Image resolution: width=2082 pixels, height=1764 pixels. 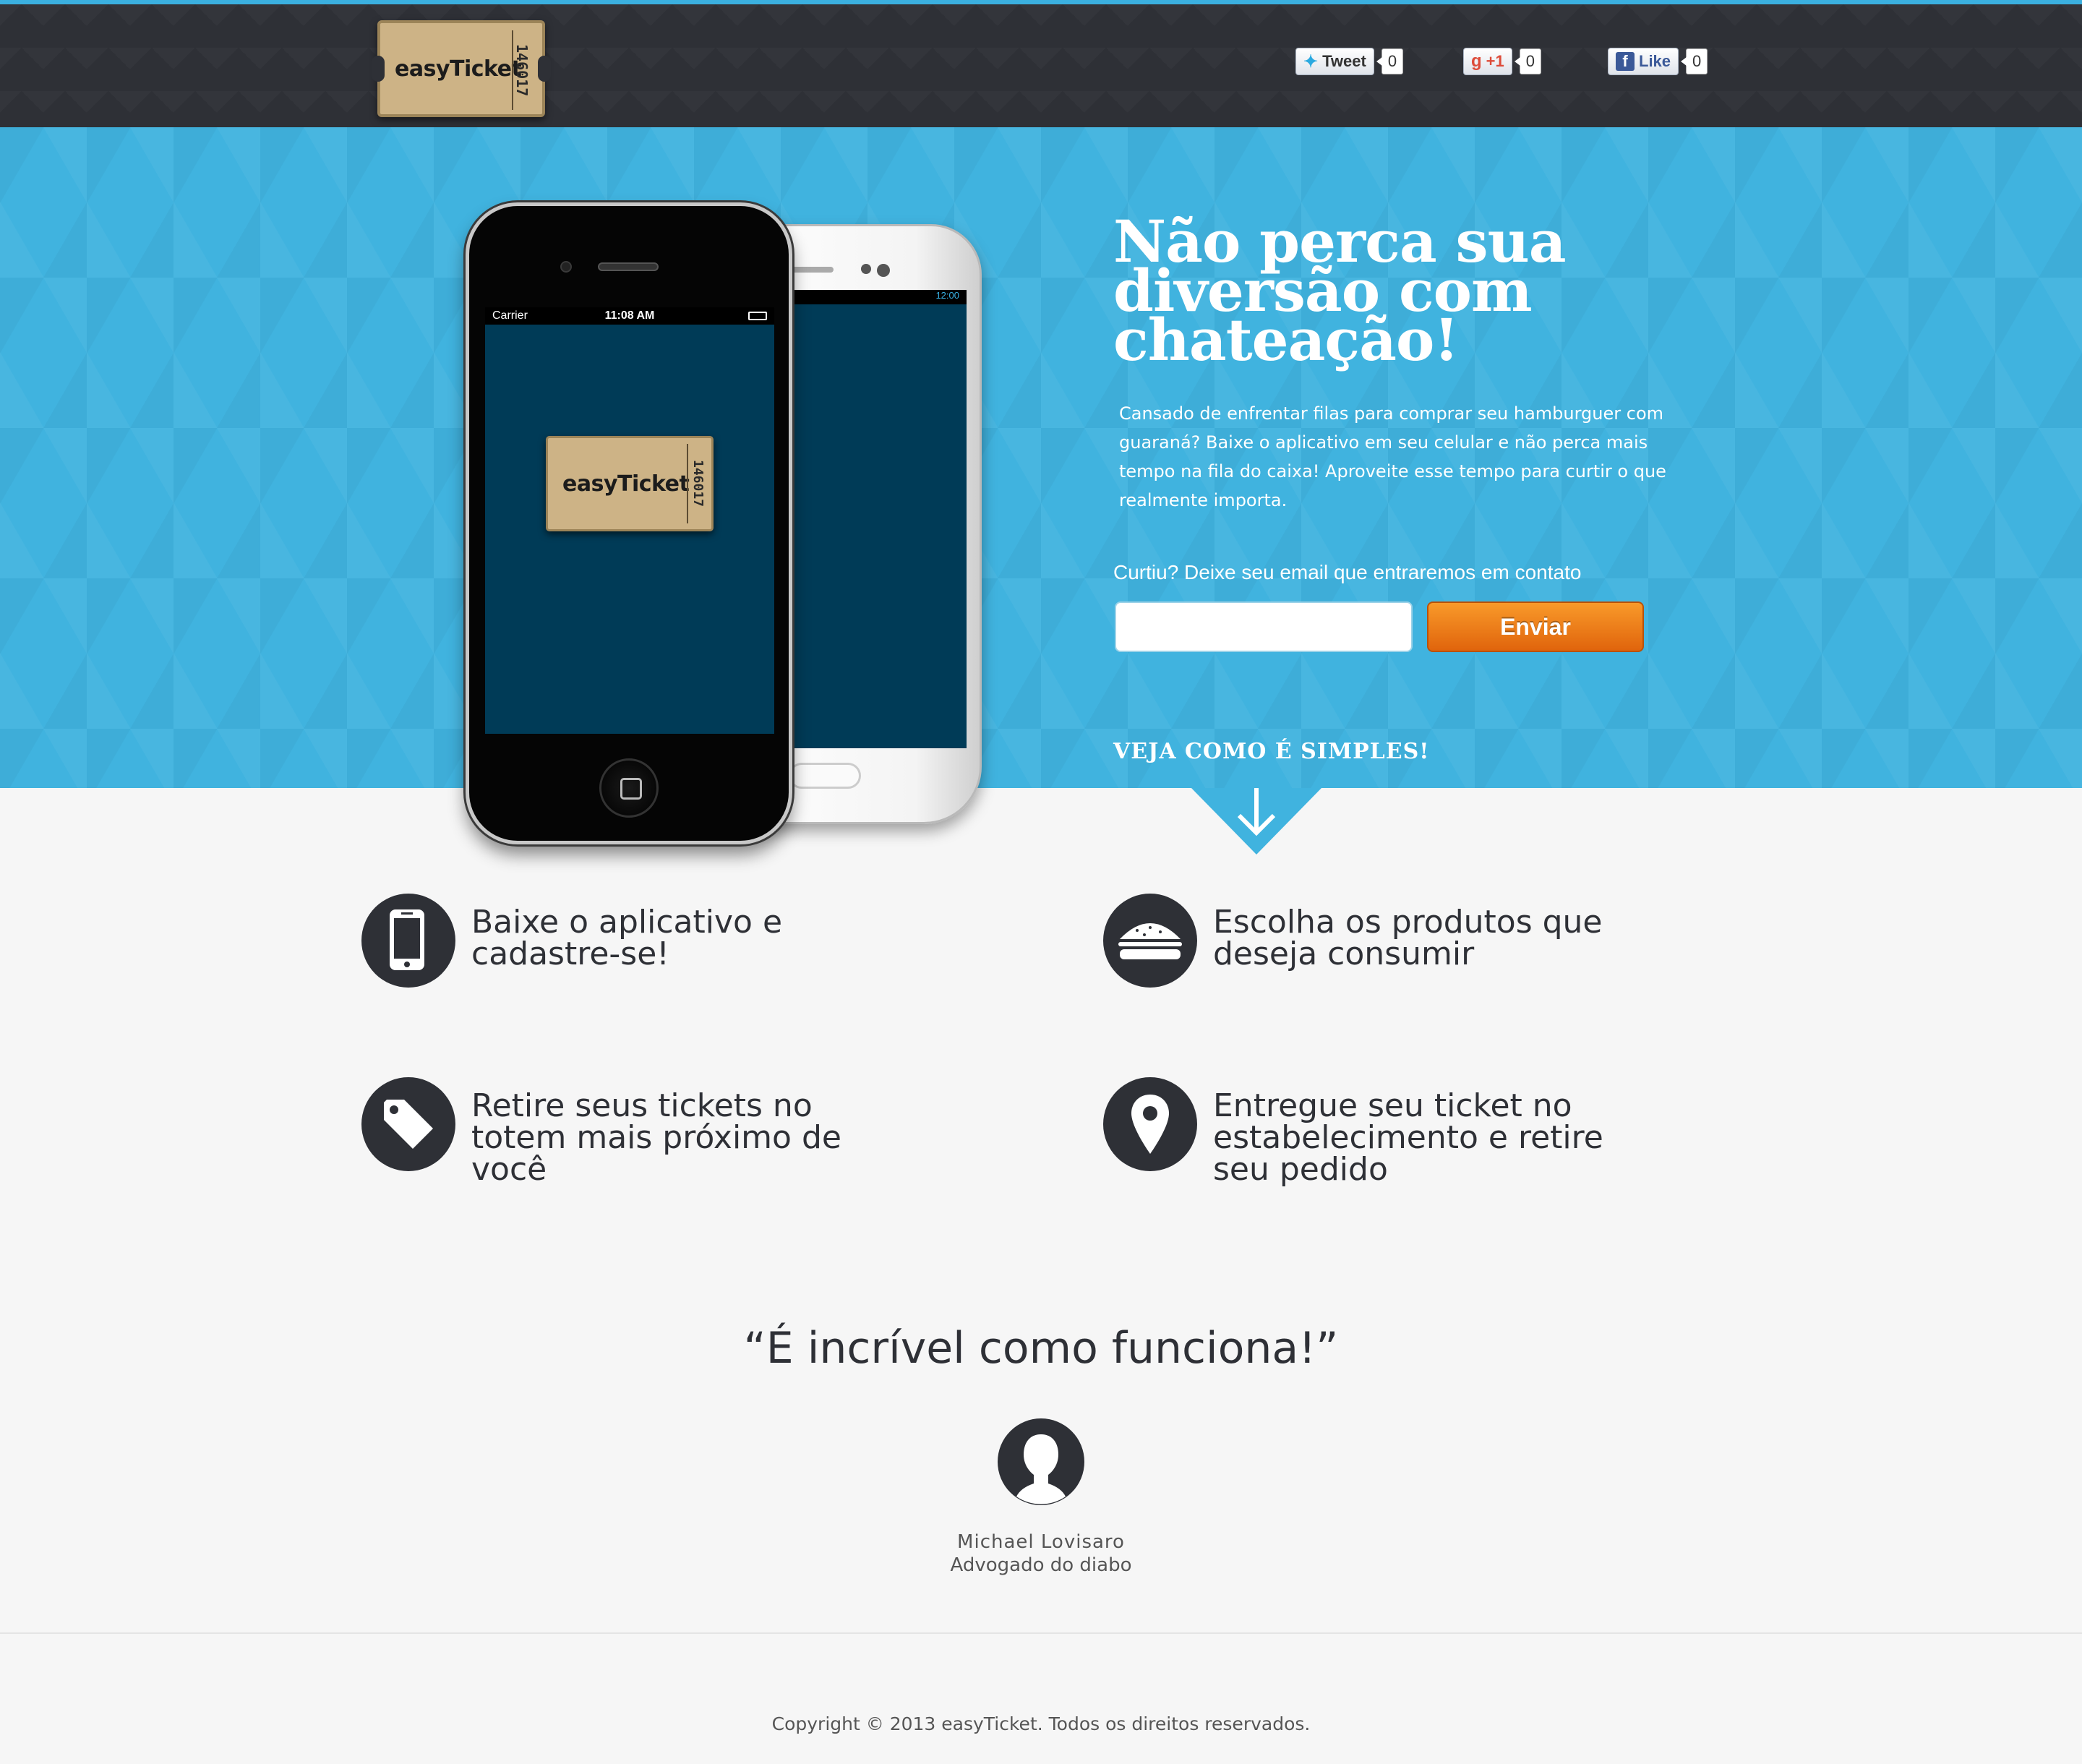 What do you see at coordinates (628, 266) in the screenshot?
I see `iphone-speaker` at bounding box center [628, 266].